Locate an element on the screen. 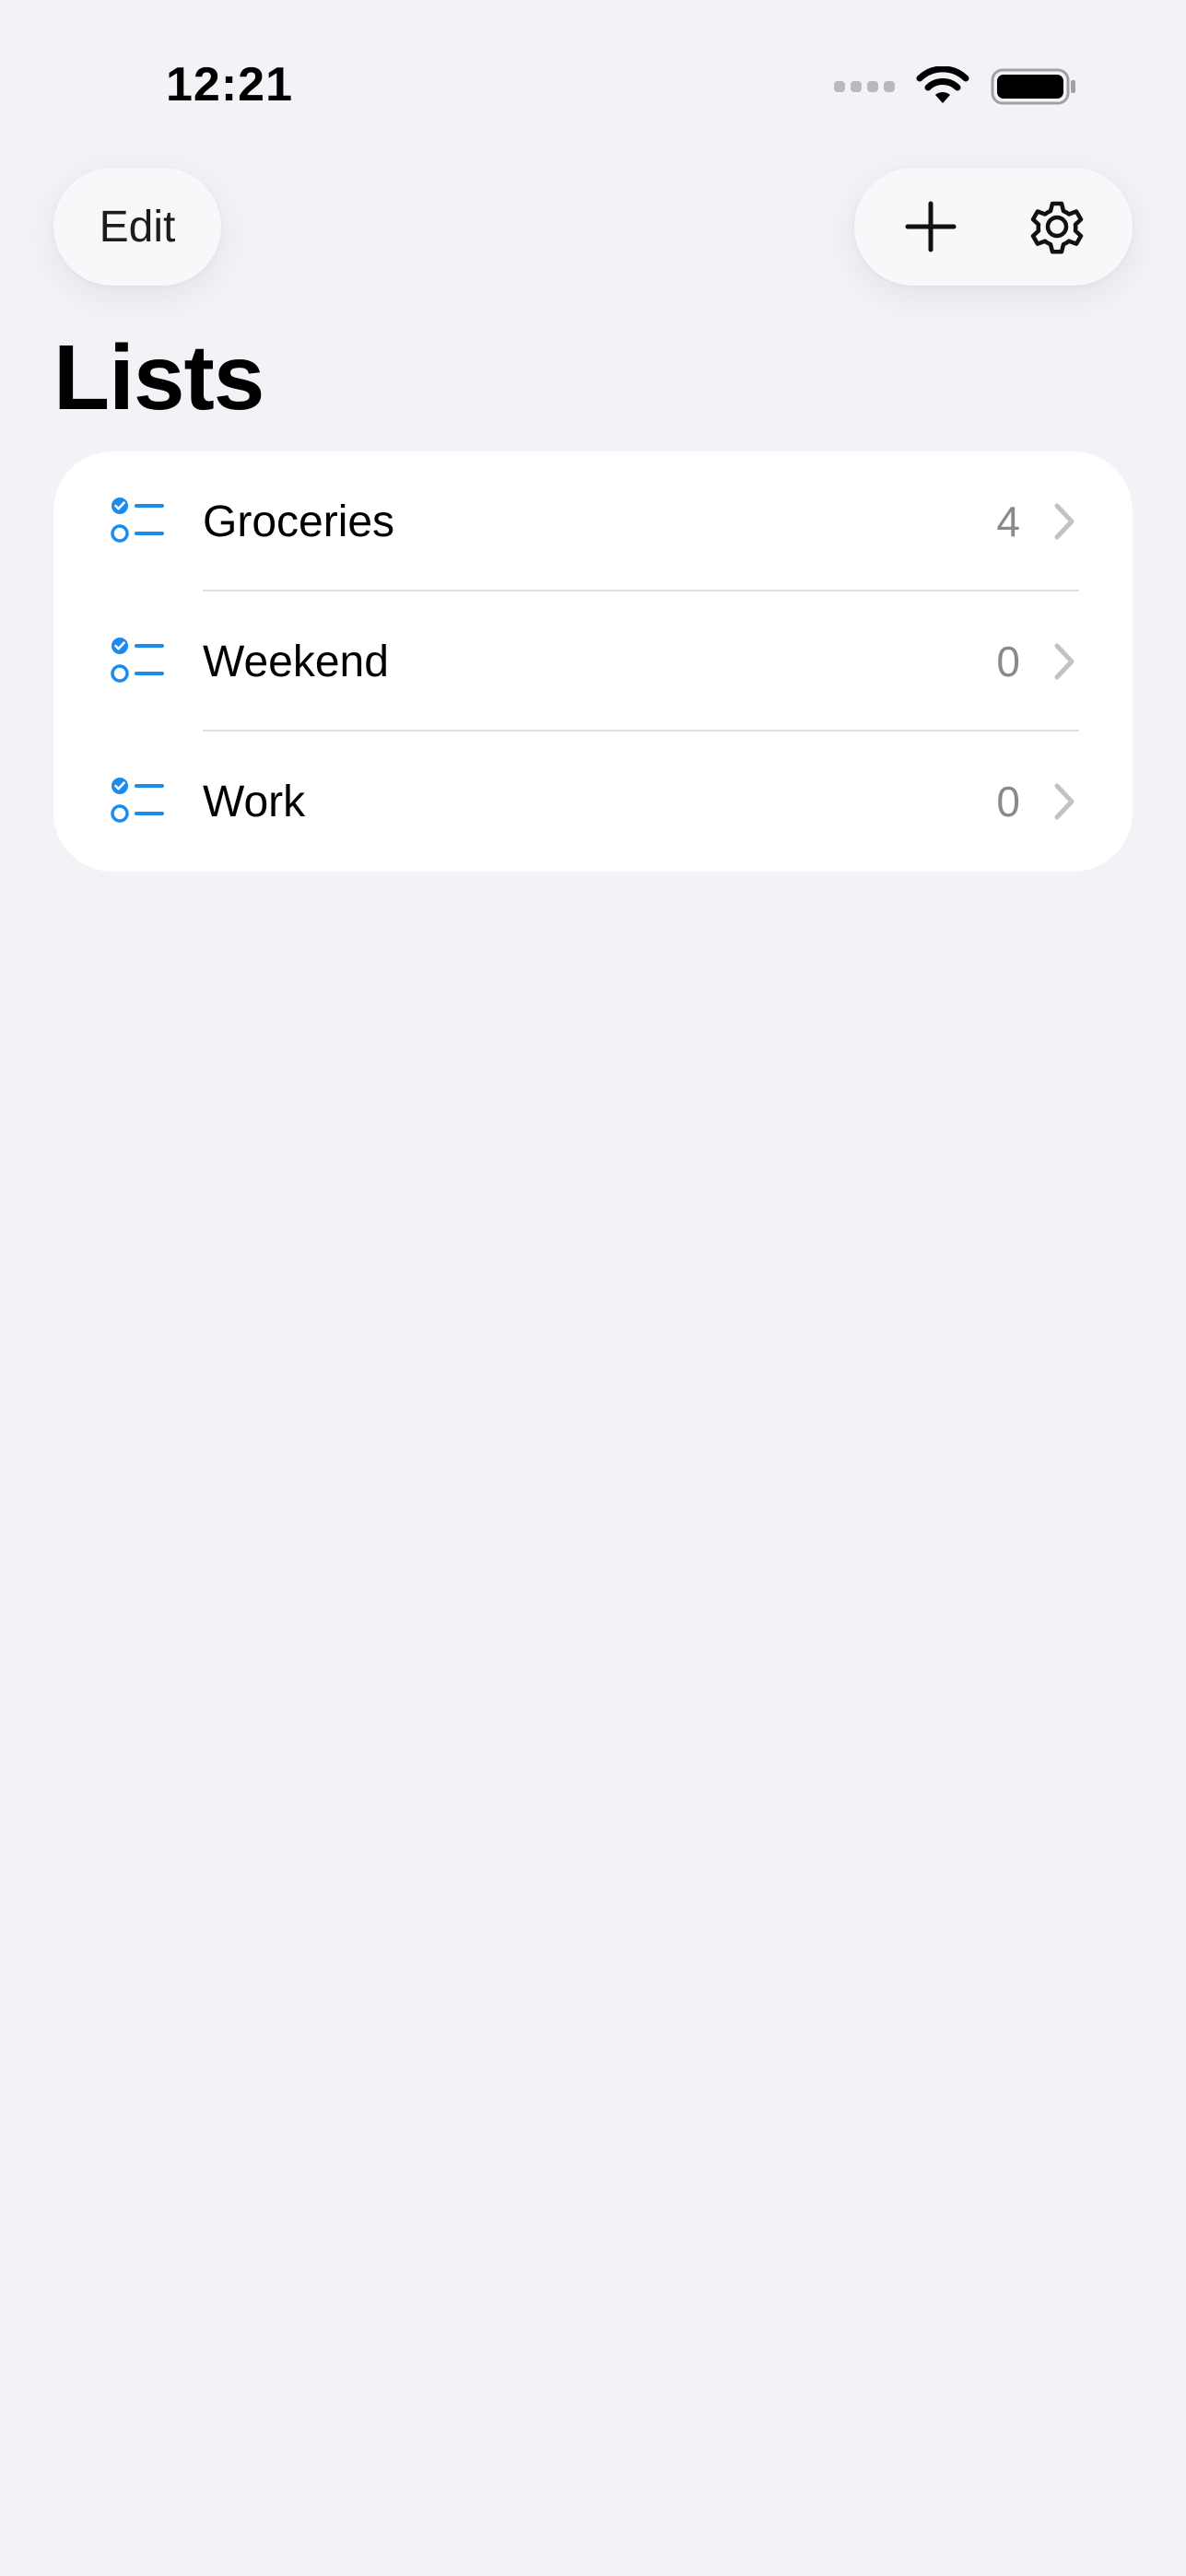  settings-button is located at coordinates (1057, 227).